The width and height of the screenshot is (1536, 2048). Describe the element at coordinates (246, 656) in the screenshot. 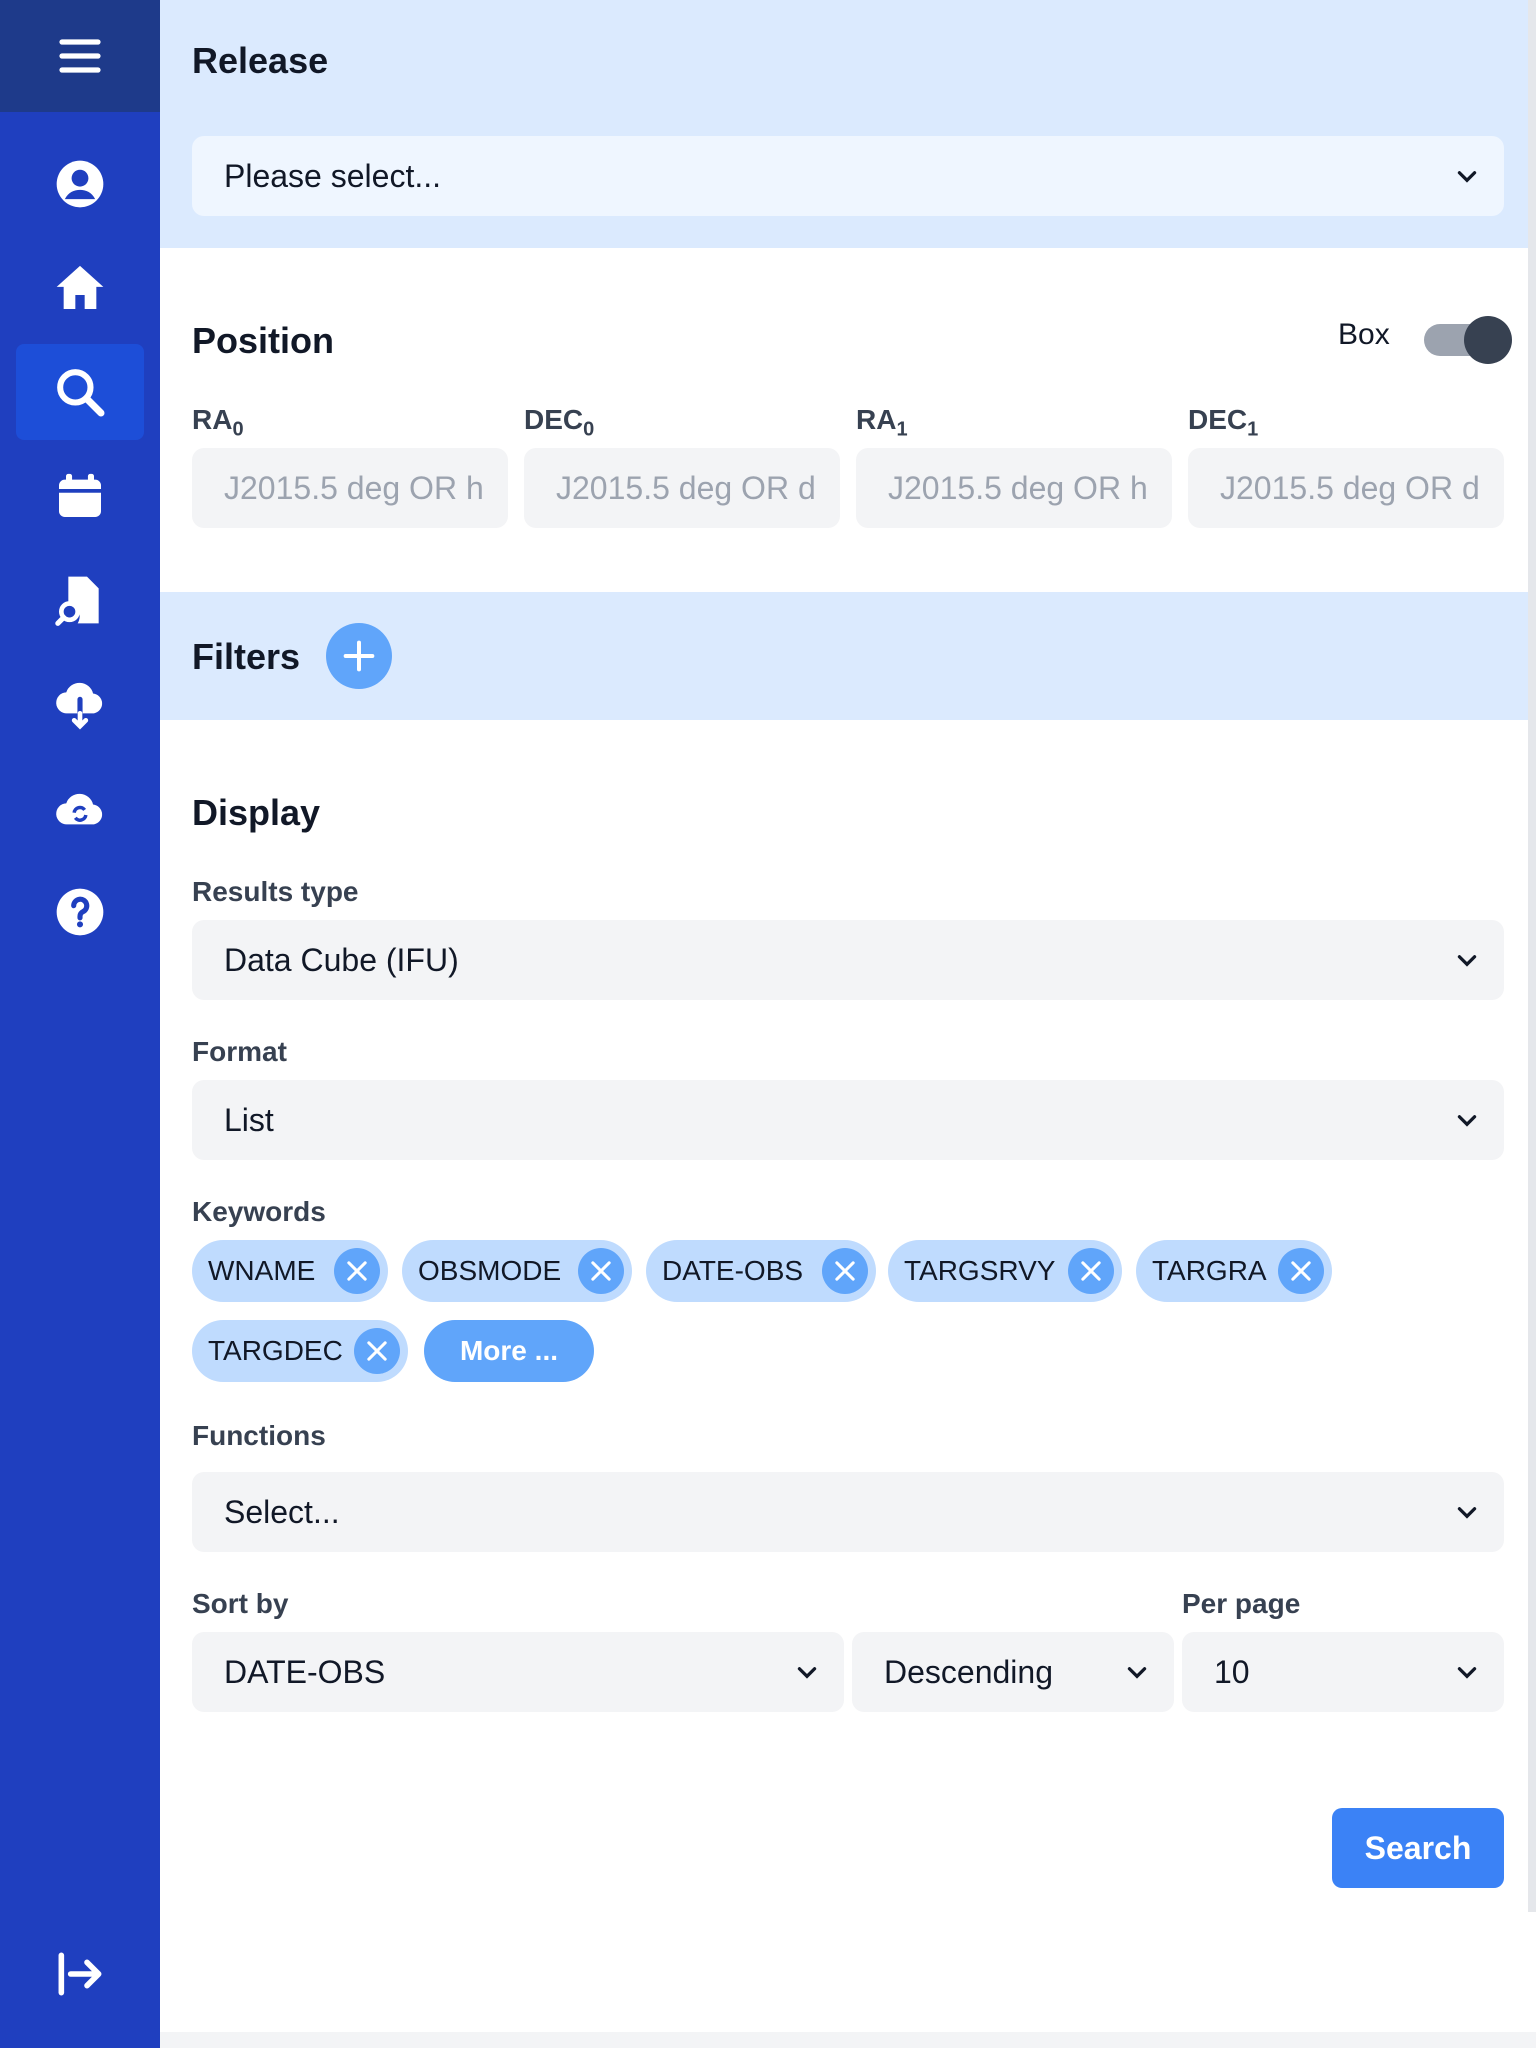

I see `filters-title: Filters` at that location.